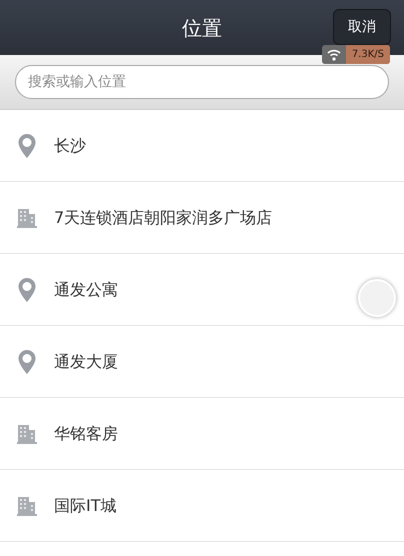 This screenshot has height=556, width=404. Describe the element at coordinates (368, 54) in the screenshot. I see `network-speed: 7.3K/S` at that location.